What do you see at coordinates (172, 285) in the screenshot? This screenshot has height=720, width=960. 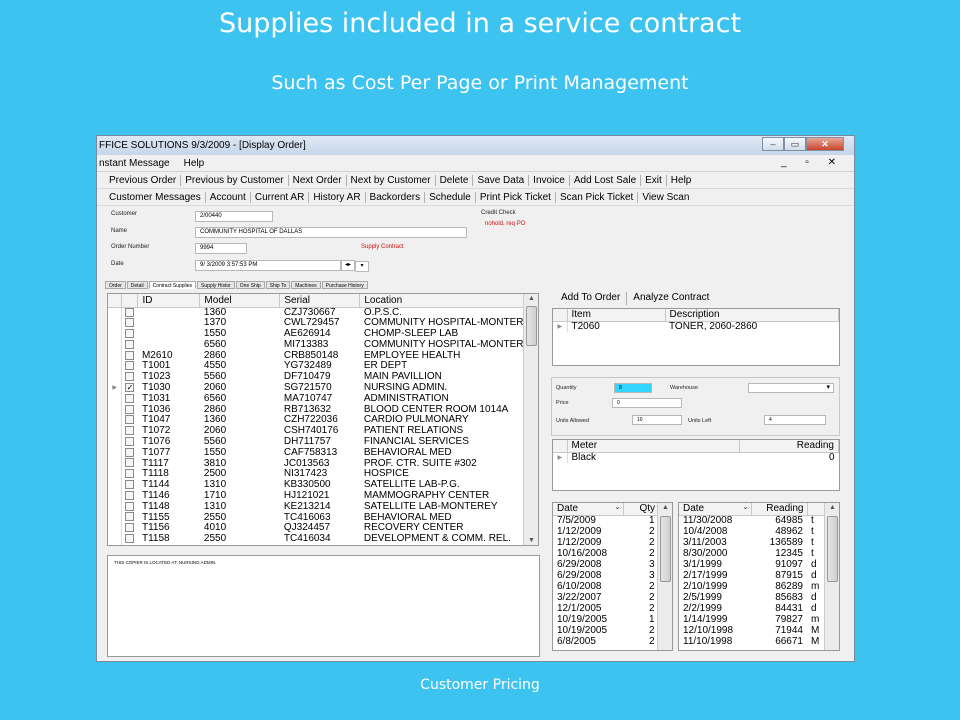 I see `tab-contract-supplies: Contract Supplies` at bounding box center [172, 285].